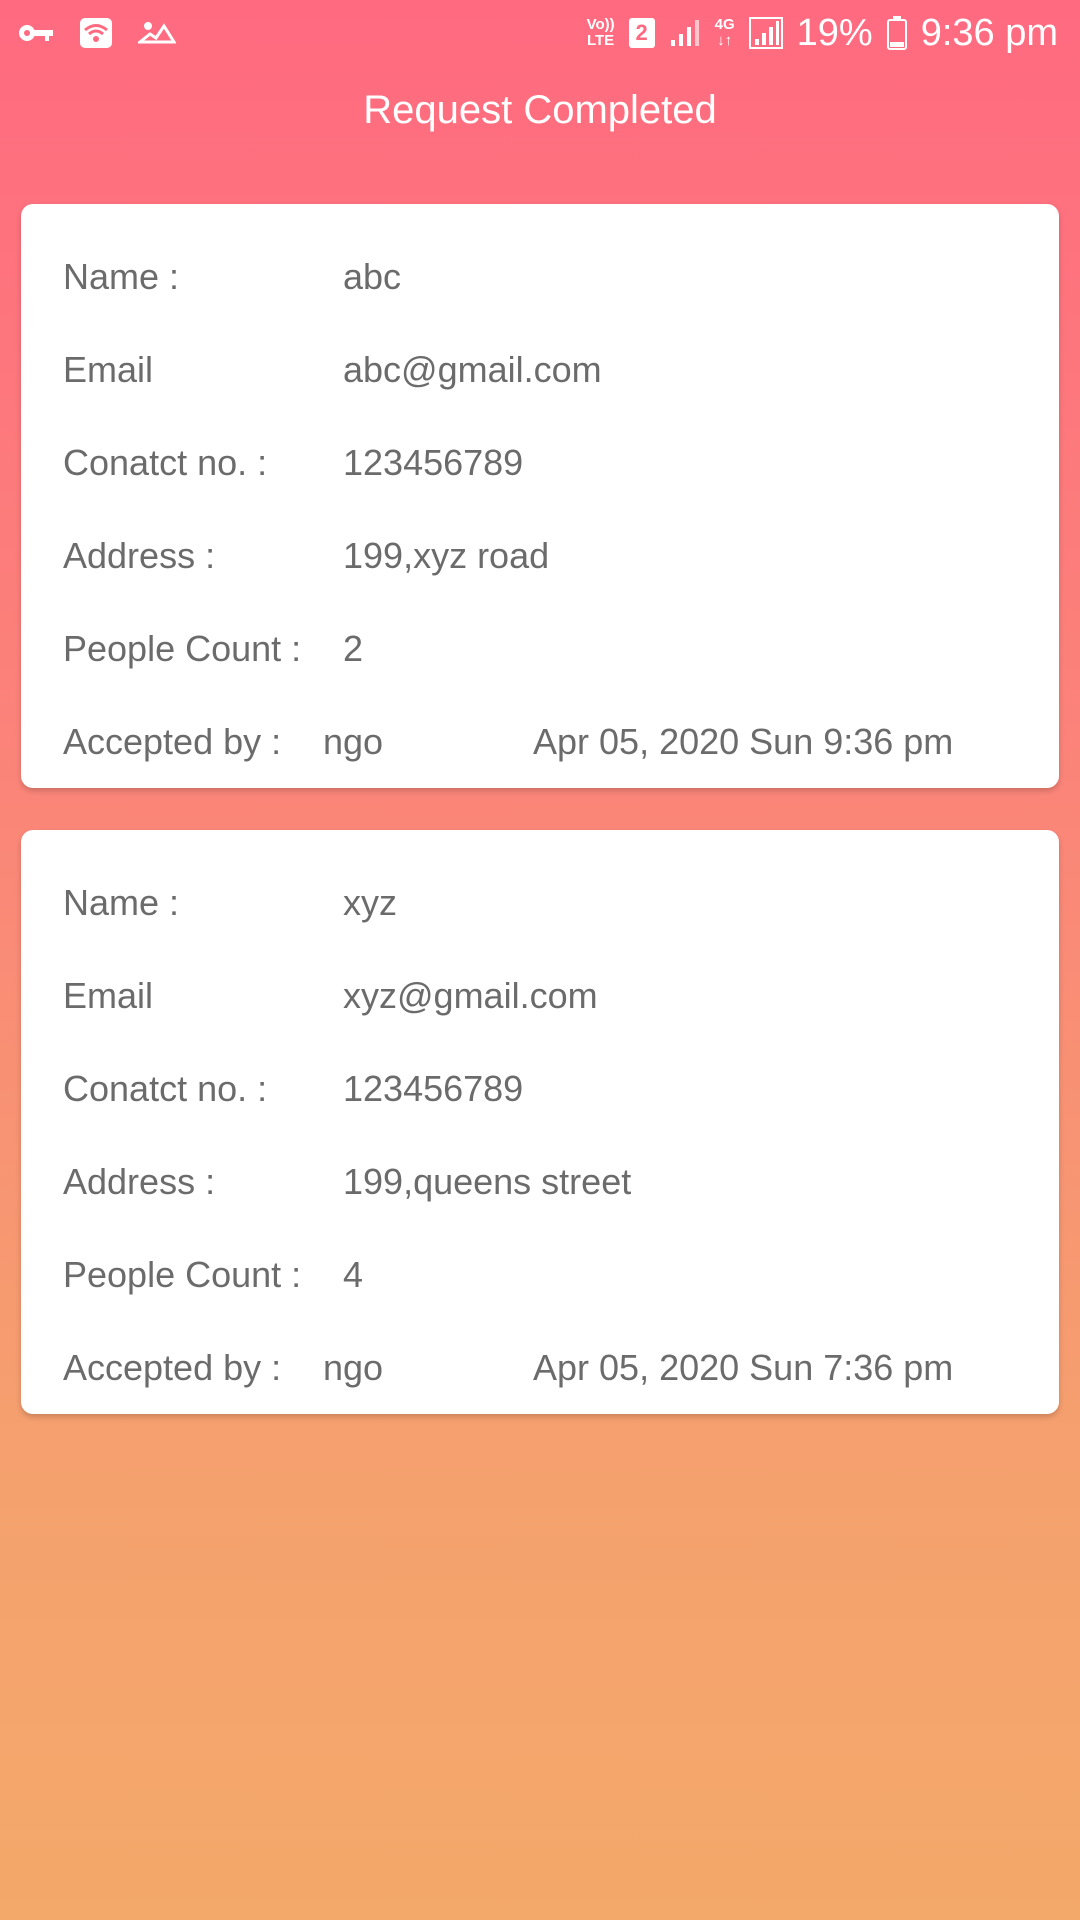 Image resolution: width=1080 pixels, height=1920 pixels. I want to click on status-right: Vo)) LTE 2 4G ↓↑ 19% 9:36 pm, so click(815, 33).